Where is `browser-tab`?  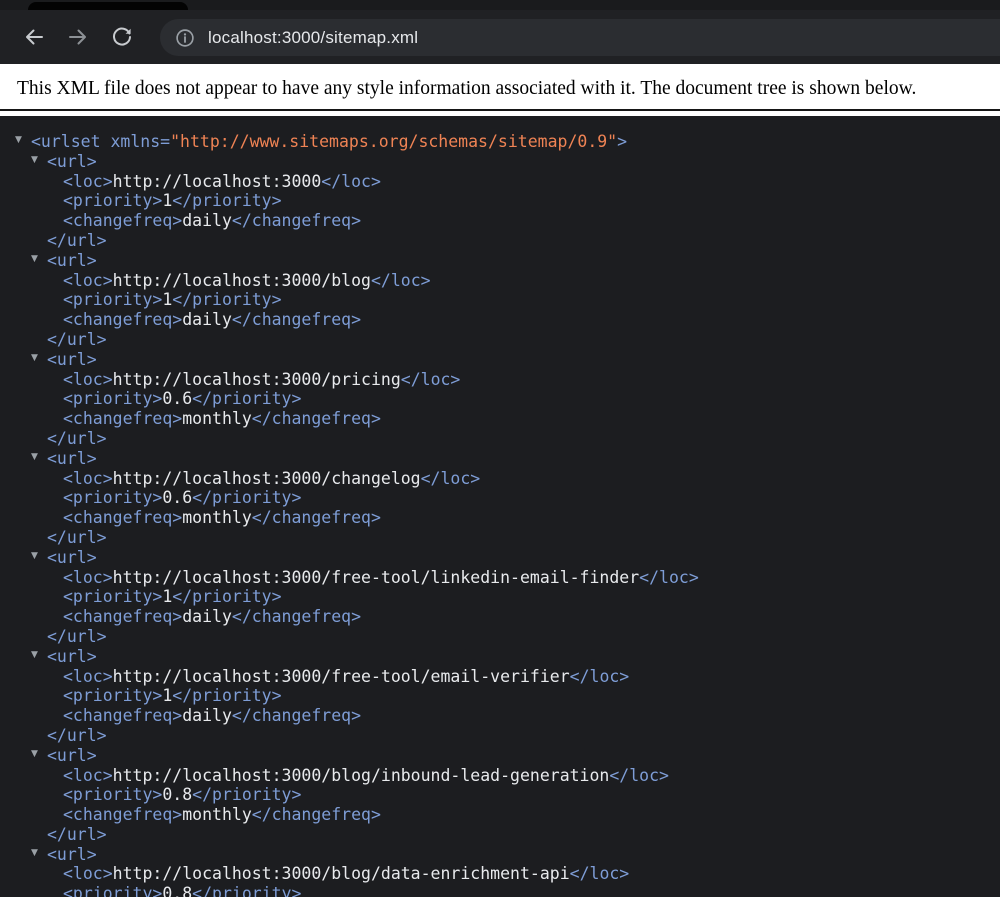
browser-tab is located at coordinates (108, 6).